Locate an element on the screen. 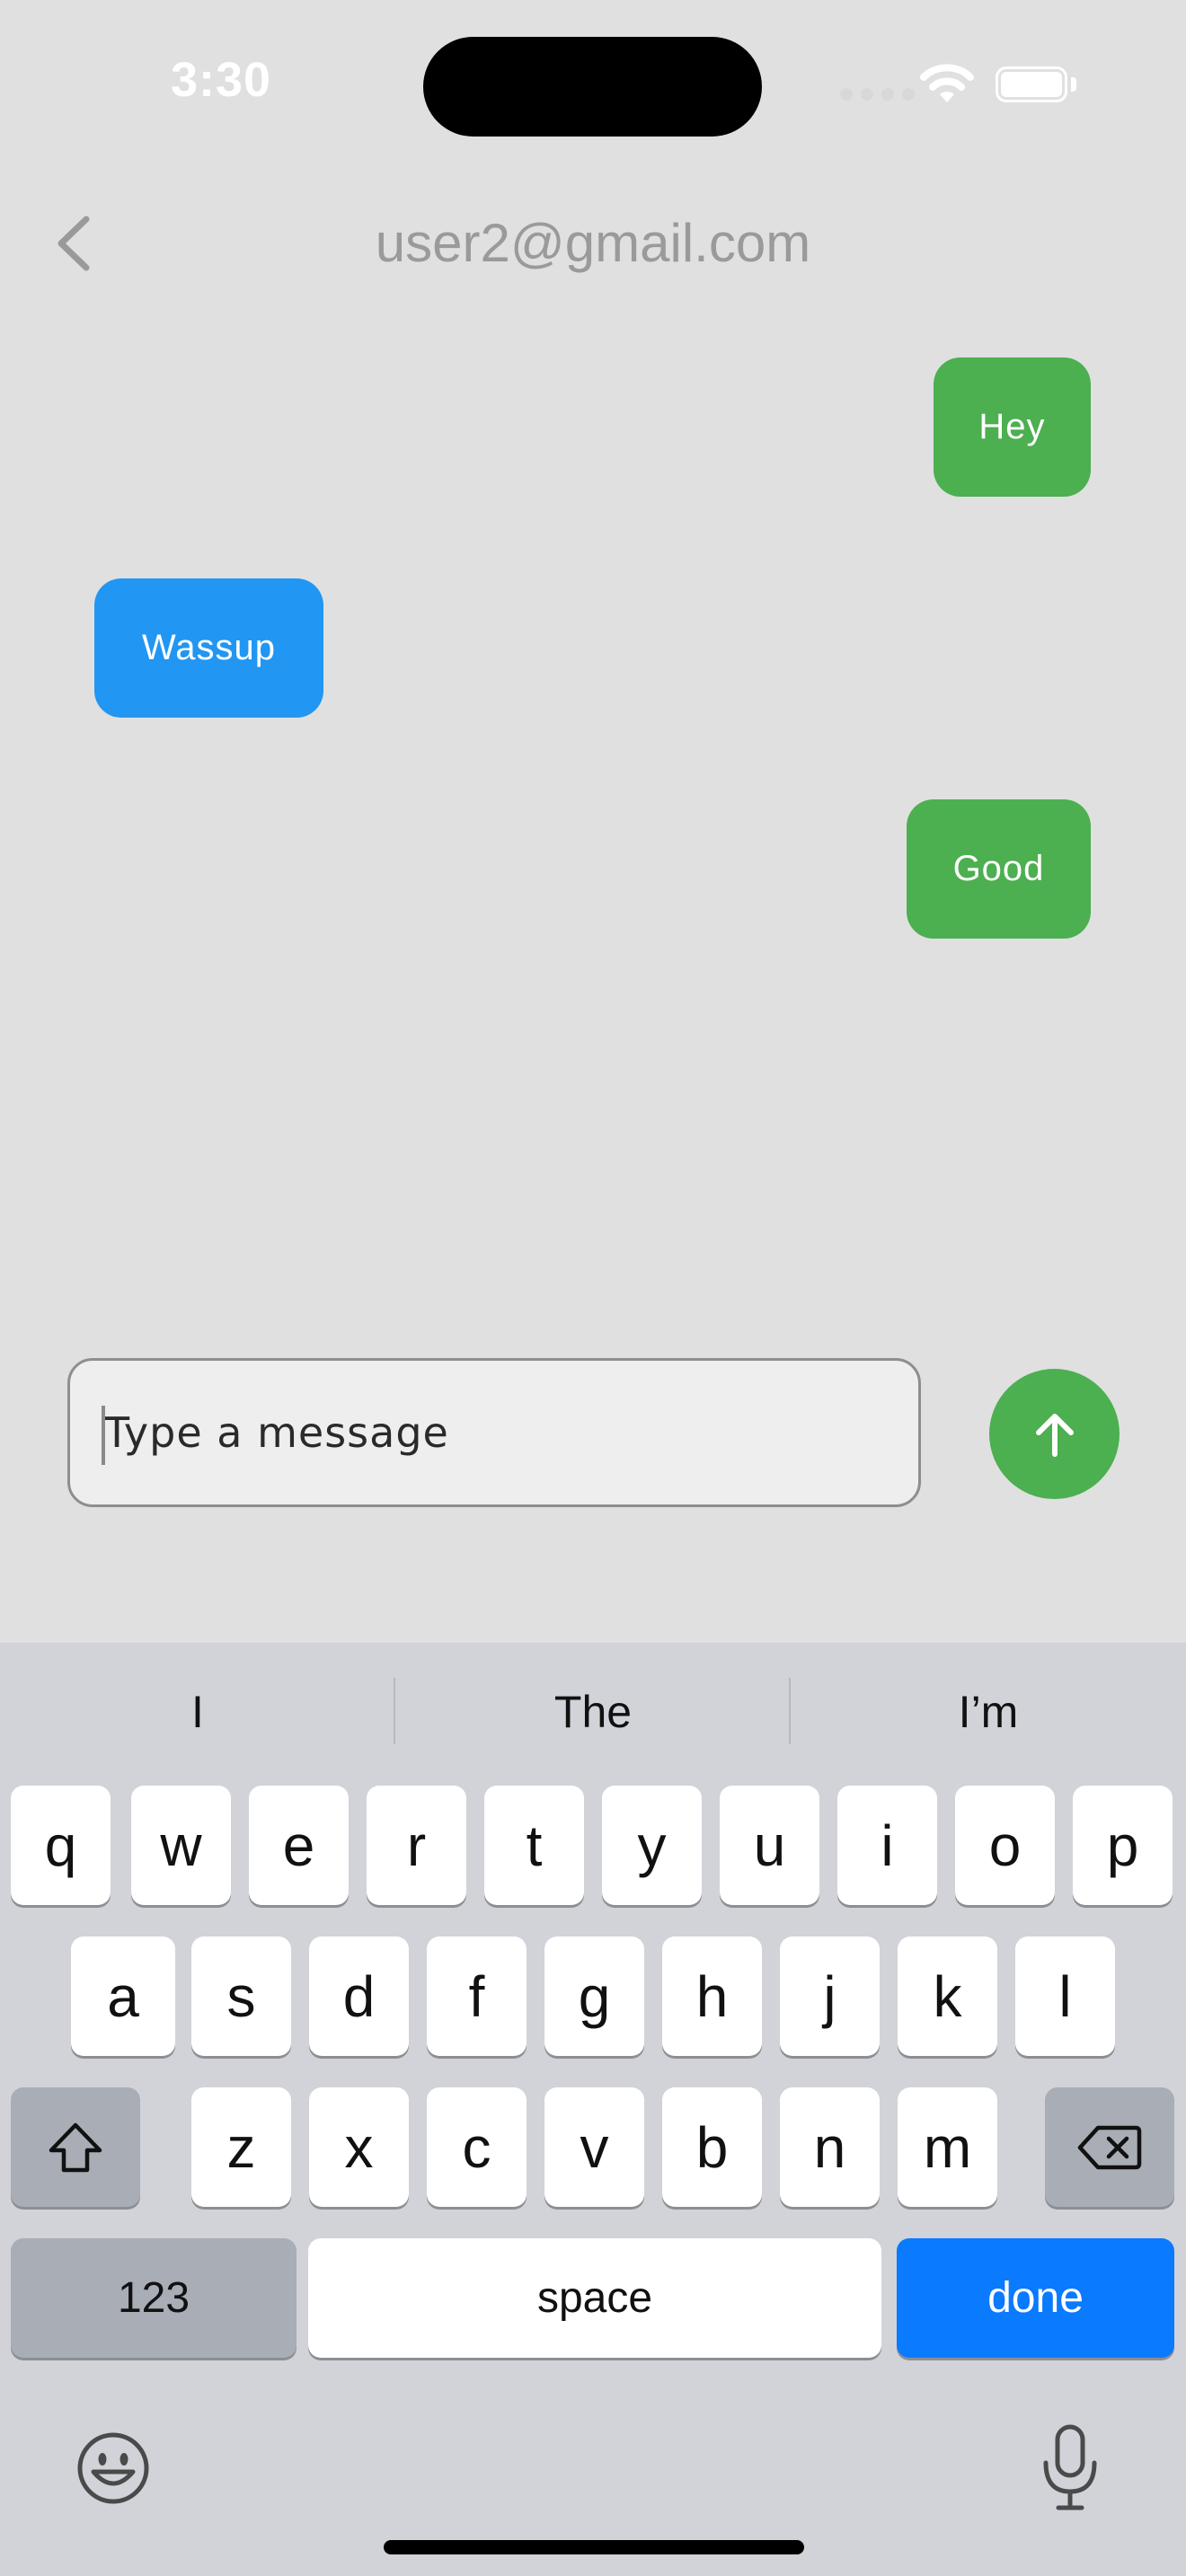 This screenshot has height=2576, width=1186. backspace-key is located at coordinates (1109, 2147).